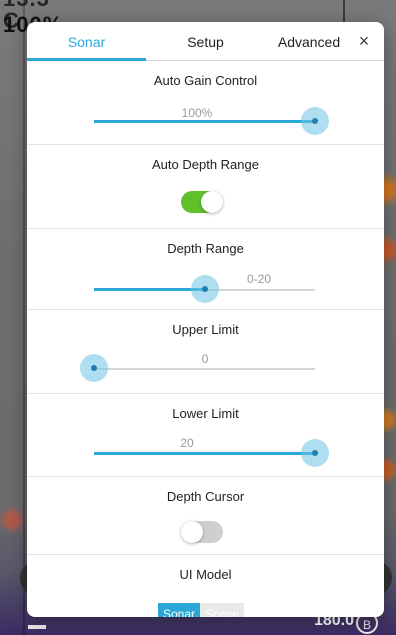 This screenshot has height=635, width=396. I want to click on depth-range-section: Depth Range 0-20, so click(205, 269).